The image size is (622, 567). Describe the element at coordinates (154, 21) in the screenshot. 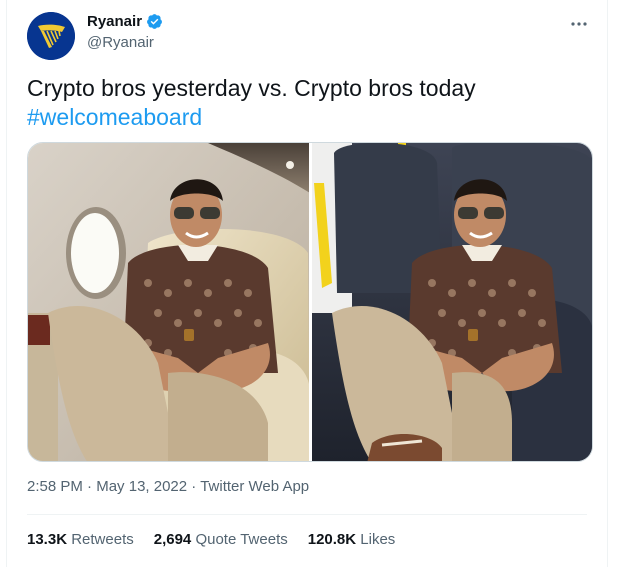

I see `verified-badge-icon` at that location.